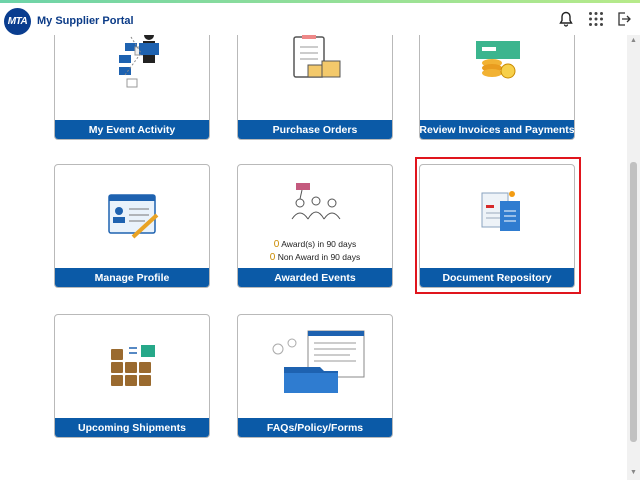 Image resolution: width=640 pixels, height=480 pixels. Describe the element at coordinates (276, 244) in the screenshot. I see `award-count: 0` at that location.